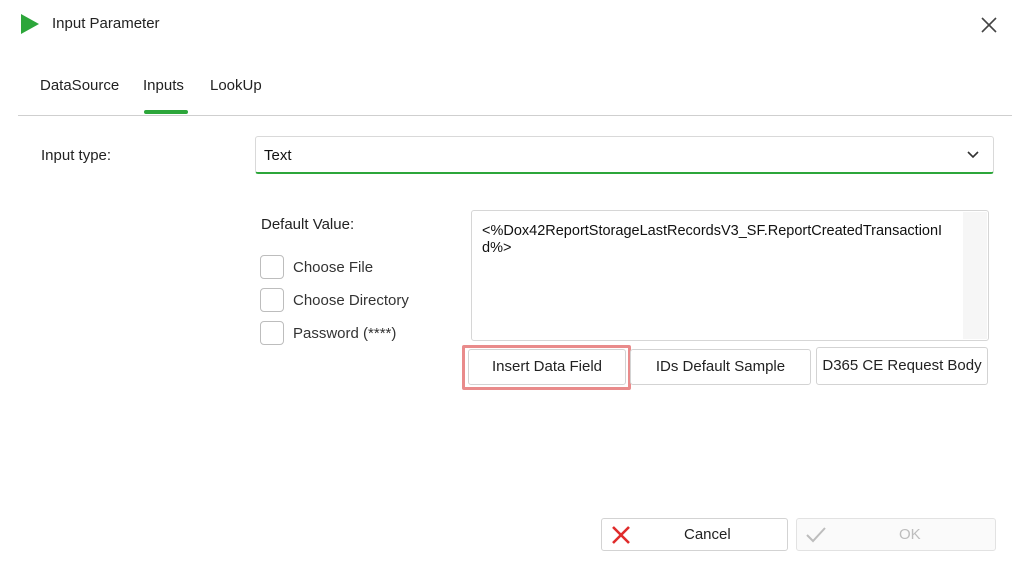  What do you see at coordinates (896, 534) in the screenshot?
I see `ok-button: OK` at bounding box center [896, 534].